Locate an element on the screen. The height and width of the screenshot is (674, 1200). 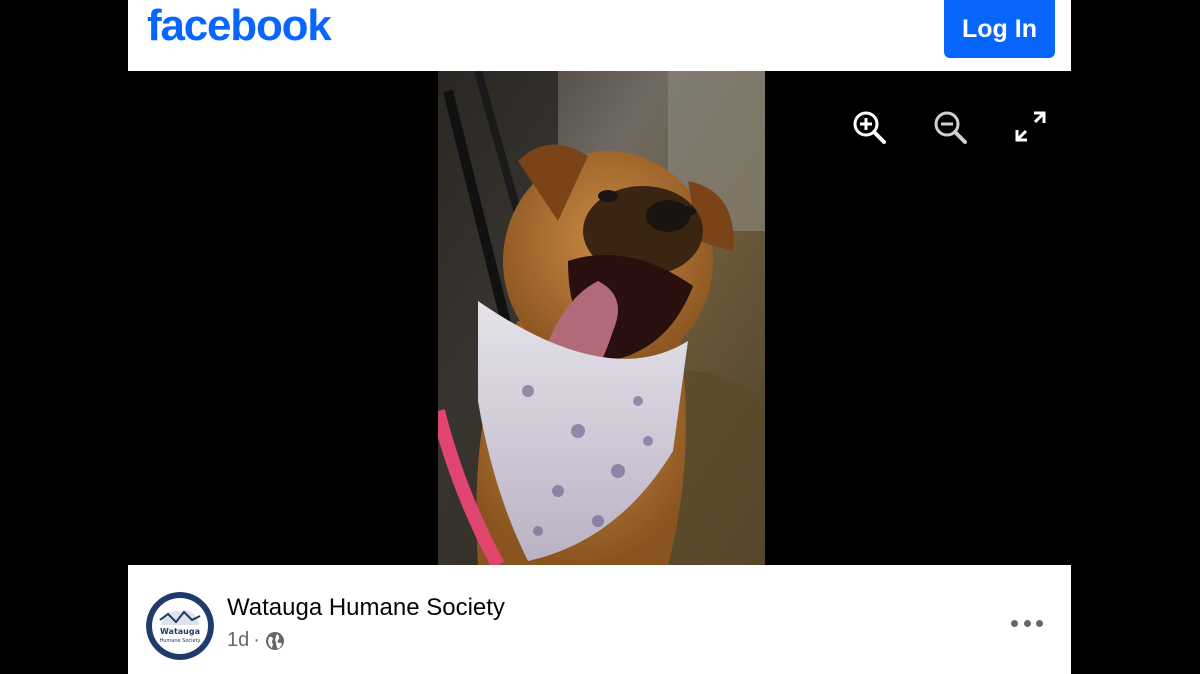
post-time: 1d is located at coordinates (238, 640).